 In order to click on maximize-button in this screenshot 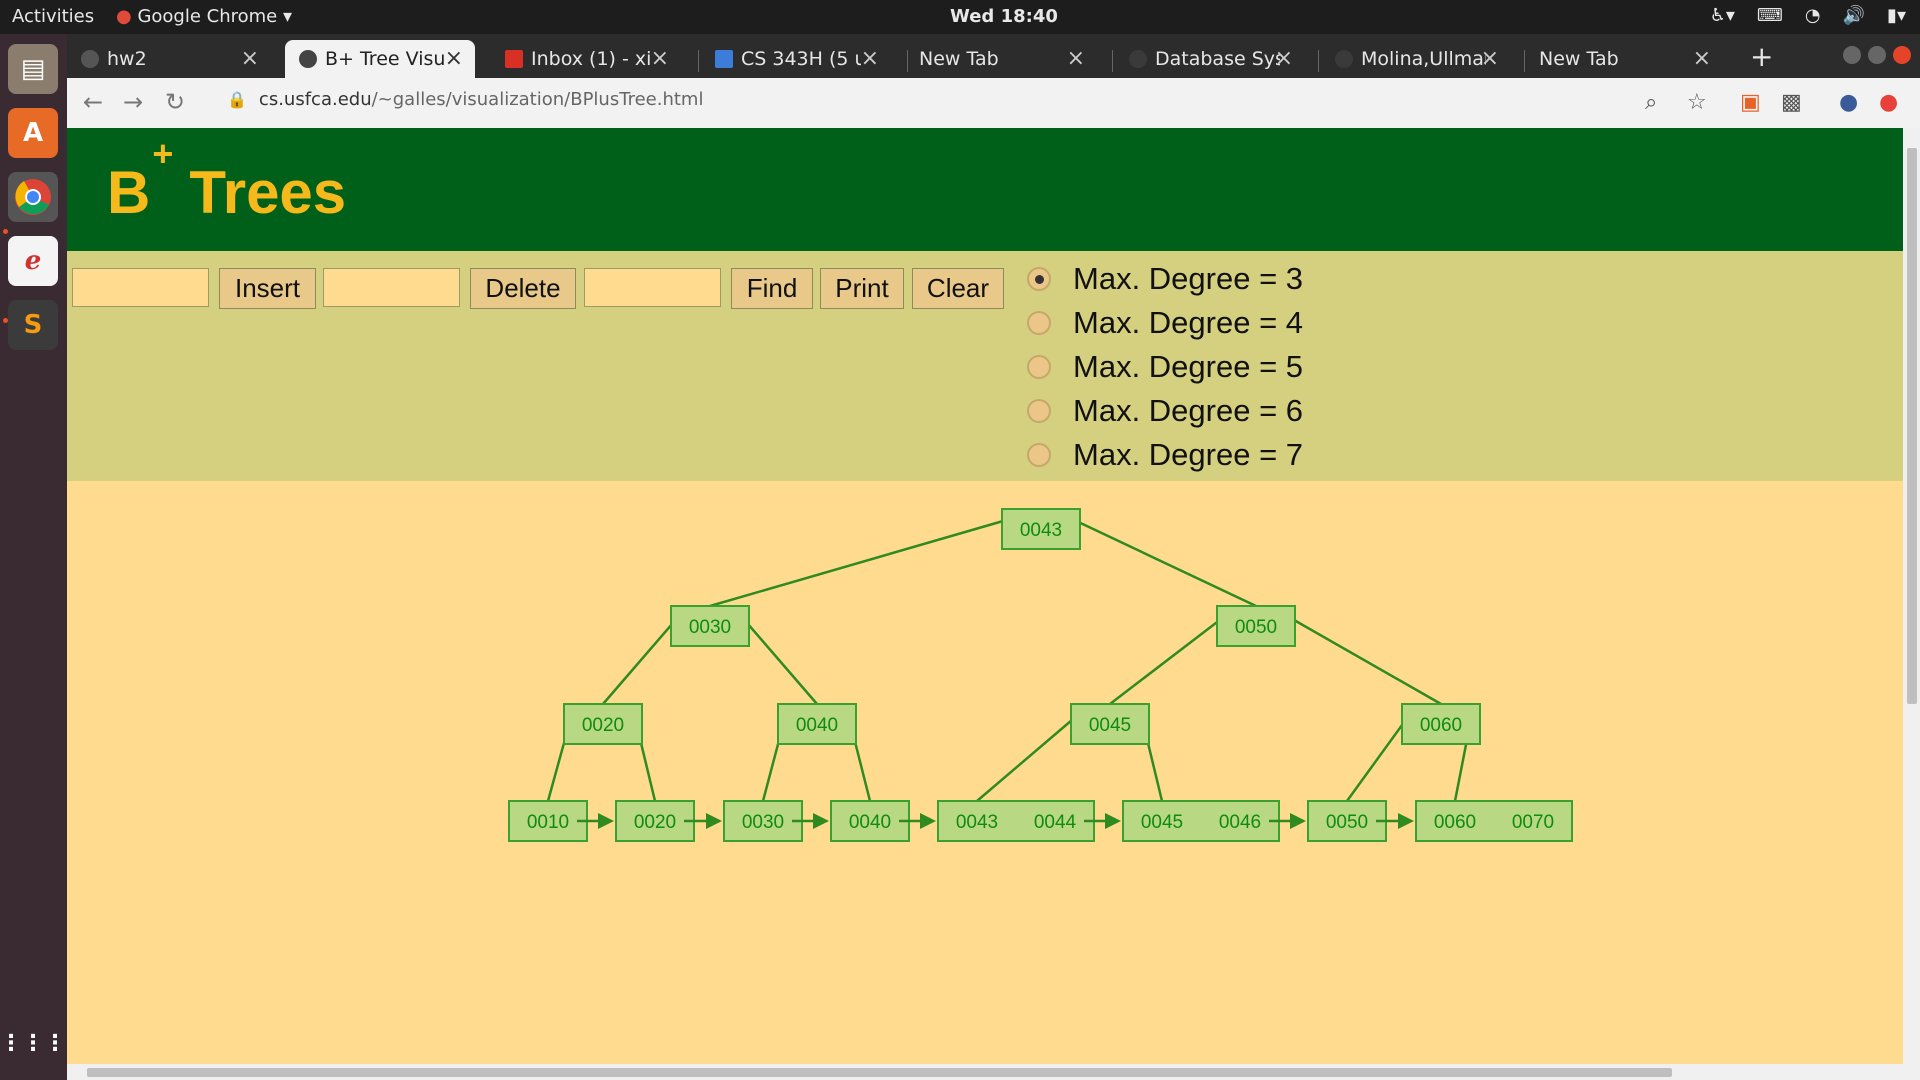, I will do `click(1877, 55)`.